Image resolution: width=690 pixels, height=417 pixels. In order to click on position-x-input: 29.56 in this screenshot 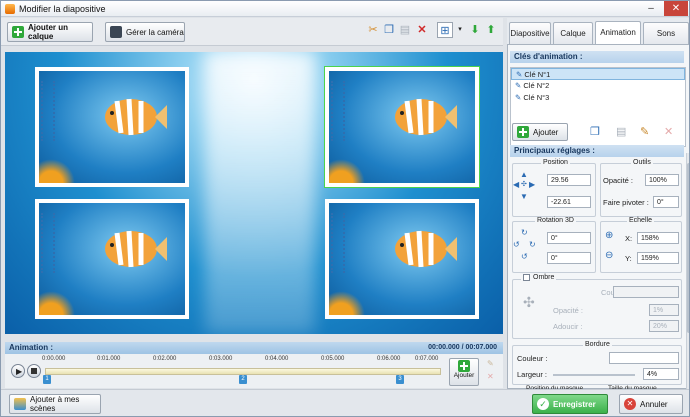, I will do `click(569, 180)`.